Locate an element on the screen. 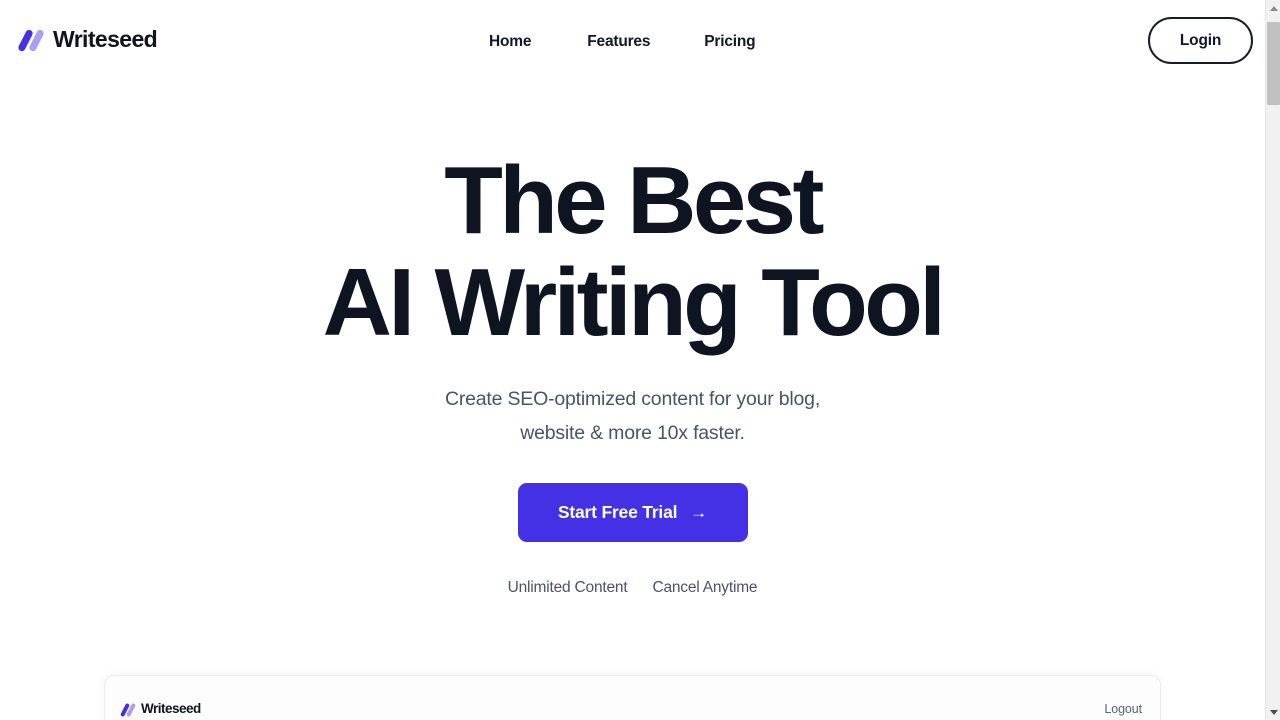 The height and width of the screenshot is (720, 1280). app-preview-brand: Writeseed is located at coordinates (160, 709).